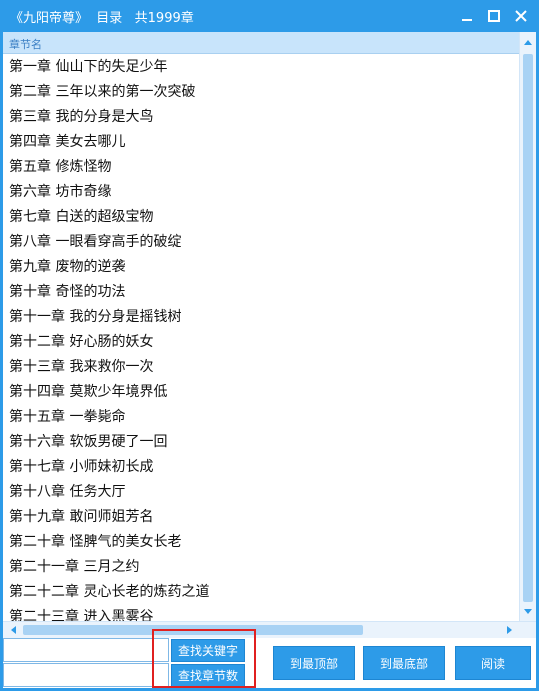  I want to click on list-item: 第二十一章 三月之约, so click(261, 567).